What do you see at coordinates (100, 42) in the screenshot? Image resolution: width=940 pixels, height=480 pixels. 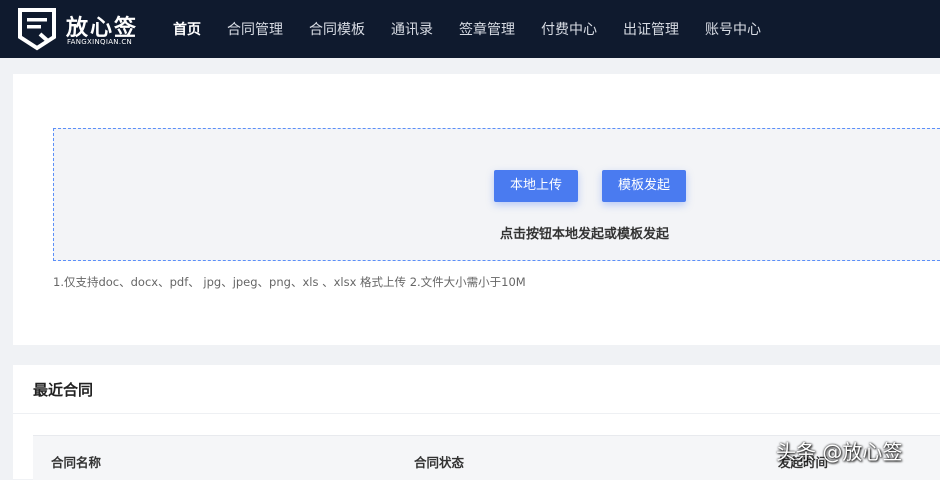 I see `logo-subtitle: FANGXINQIAN.CN` at bounding box center [100, 42].